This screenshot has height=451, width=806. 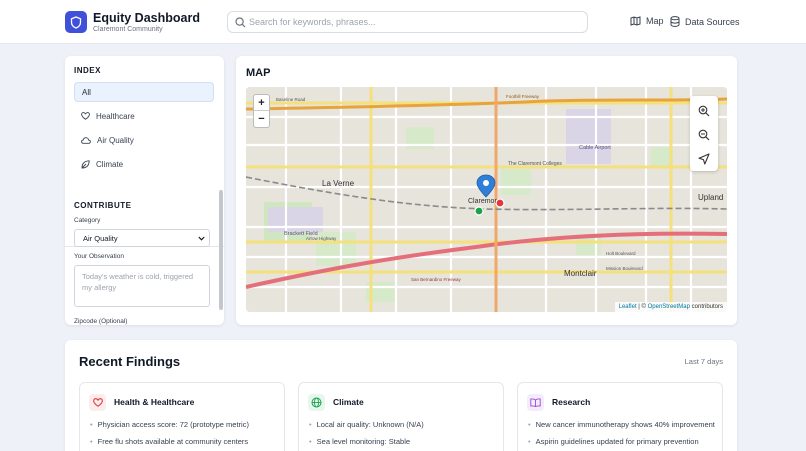 I want to click on book-icon, so click(x=535, y=402).